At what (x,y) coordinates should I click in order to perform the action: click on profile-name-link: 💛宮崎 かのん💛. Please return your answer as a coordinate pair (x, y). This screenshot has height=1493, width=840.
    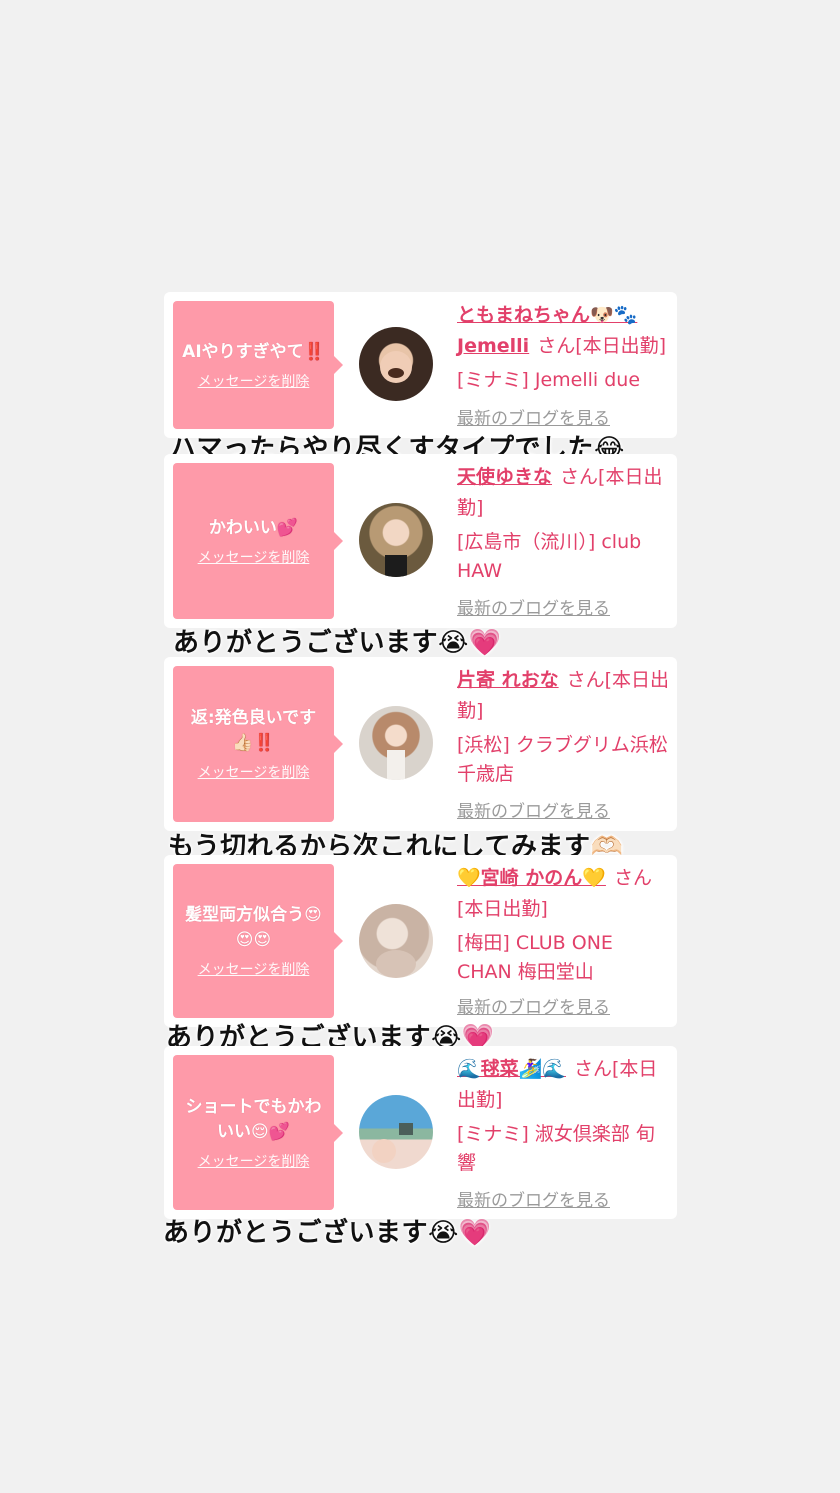
    Looking at the image, I should click on (531, 878).